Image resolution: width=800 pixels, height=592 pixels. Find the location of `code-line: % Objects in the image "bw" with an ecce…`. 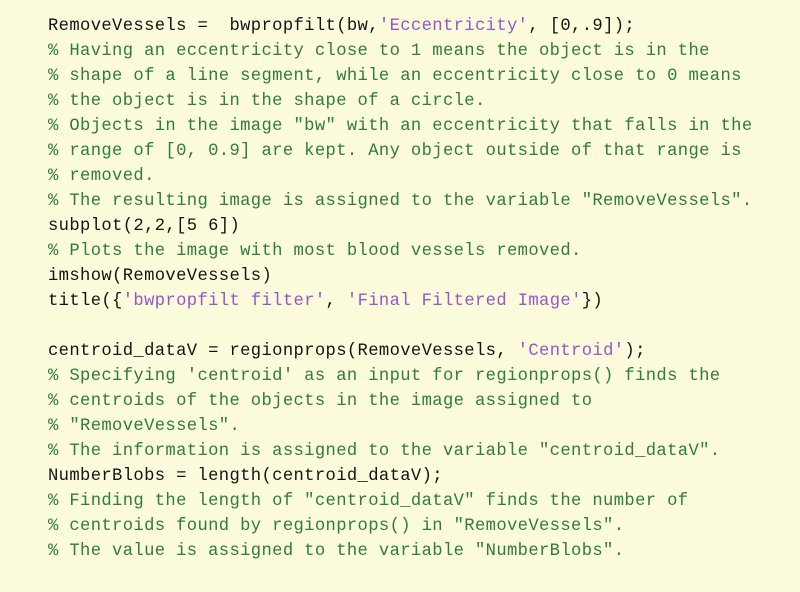

code-line: % Objects in the image "bw" with an ecce… is located at coordinates (424, 126).